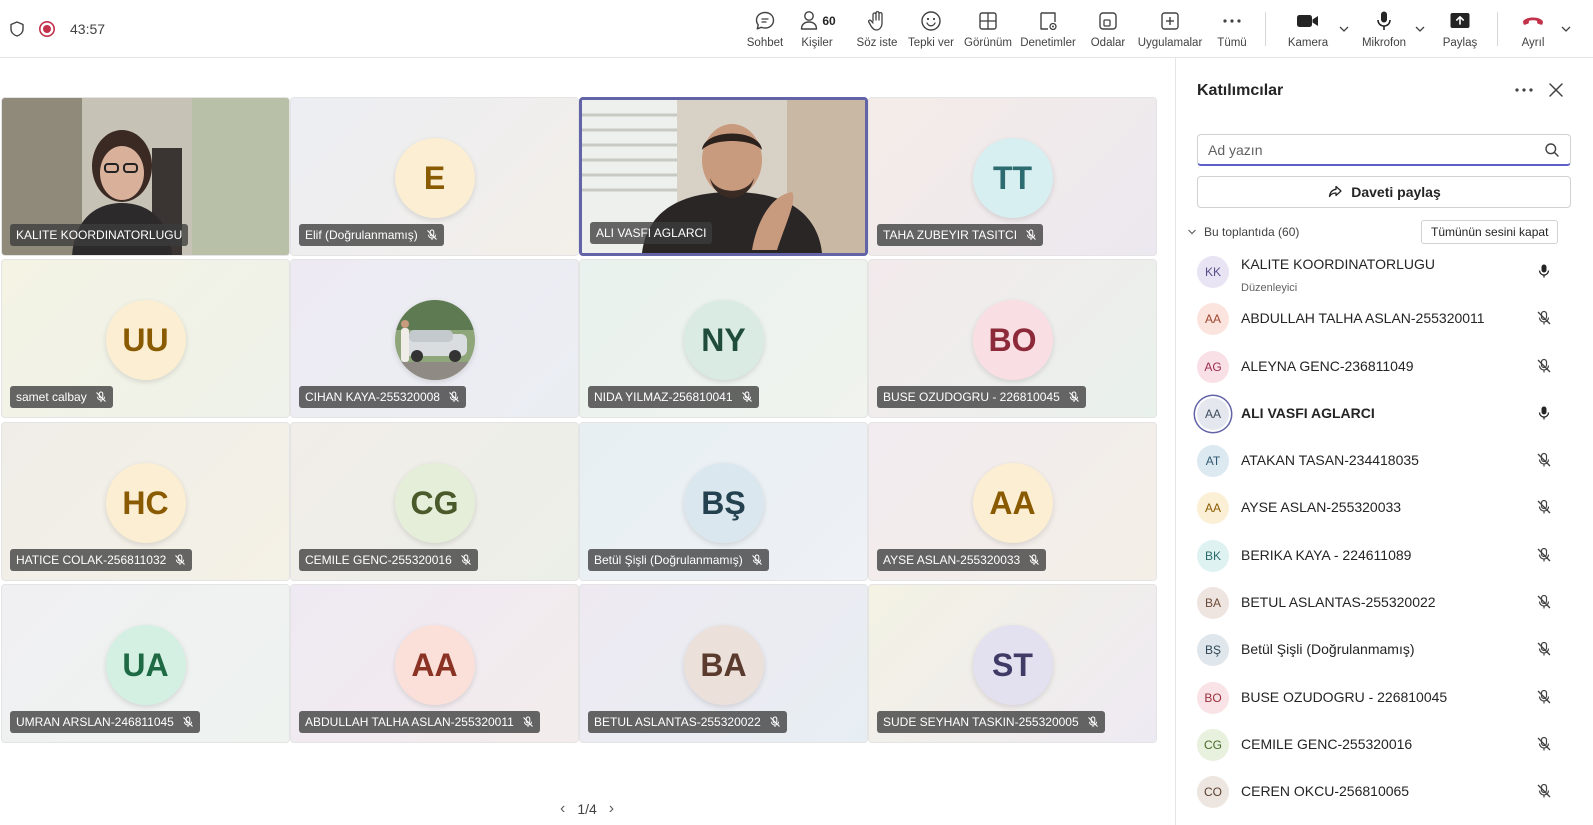 This screenshot has width=1593, height=825. Describe the element at coordinates (1384, 32) in the screenshot. I see `microphone-button: Mikrofon` at that location.